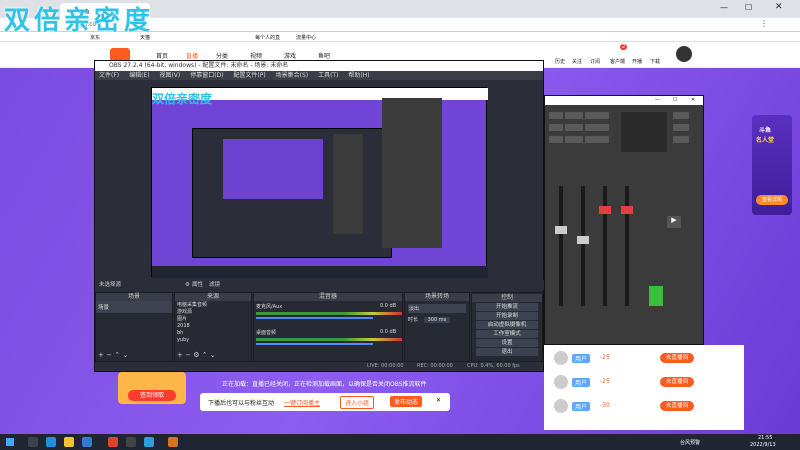 This screenshot has height=450, width=800. I want to click on obs-menu-item: 场景集合(S), so click(292, 75).